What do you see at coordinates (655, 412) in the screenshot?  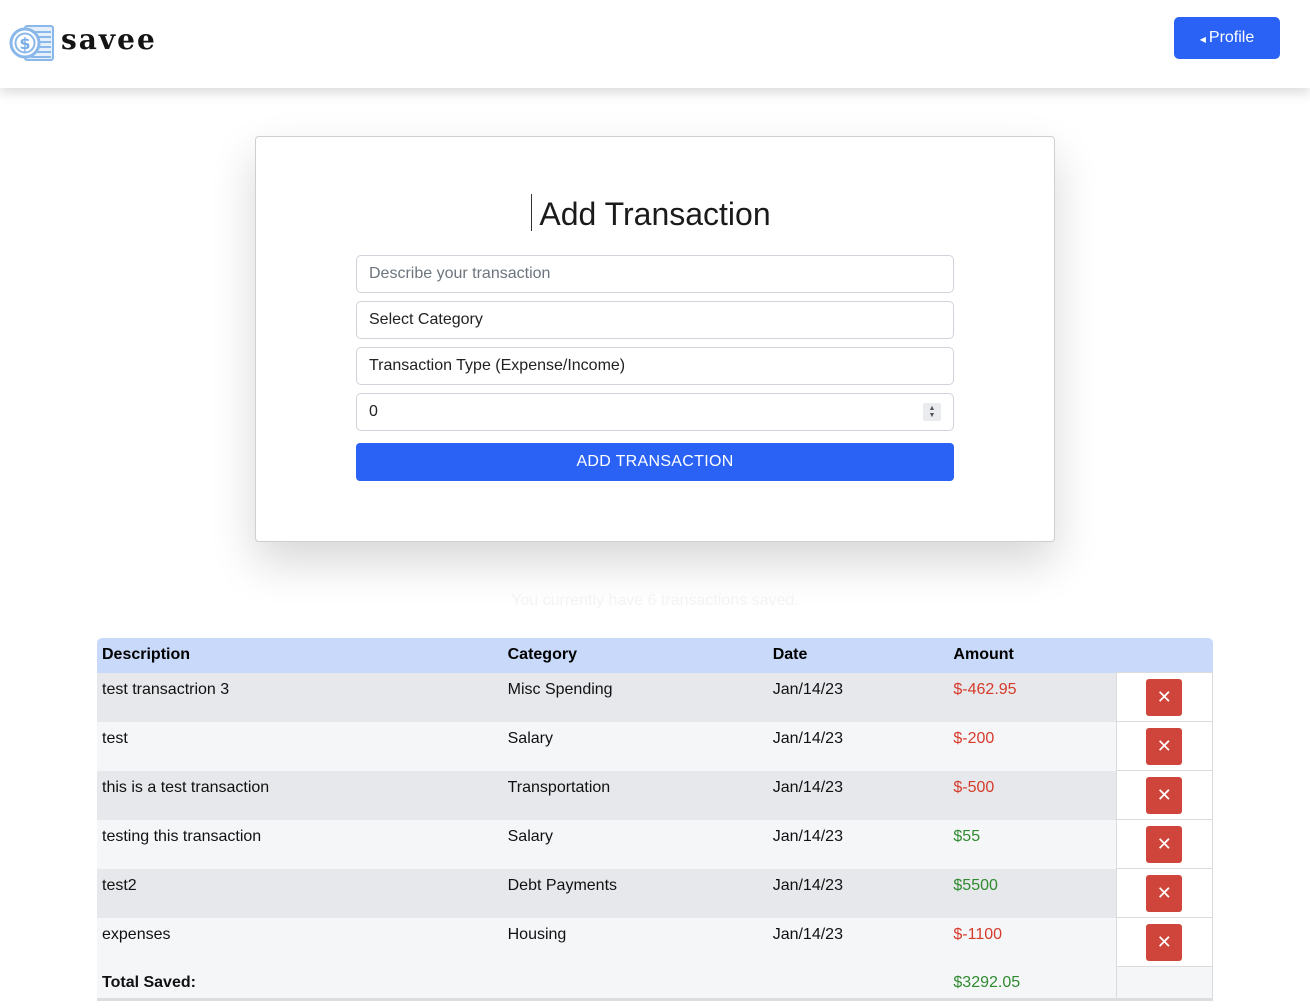 I see `amount-input: 0 ▲ ▼` at bounding box center [655, 412].